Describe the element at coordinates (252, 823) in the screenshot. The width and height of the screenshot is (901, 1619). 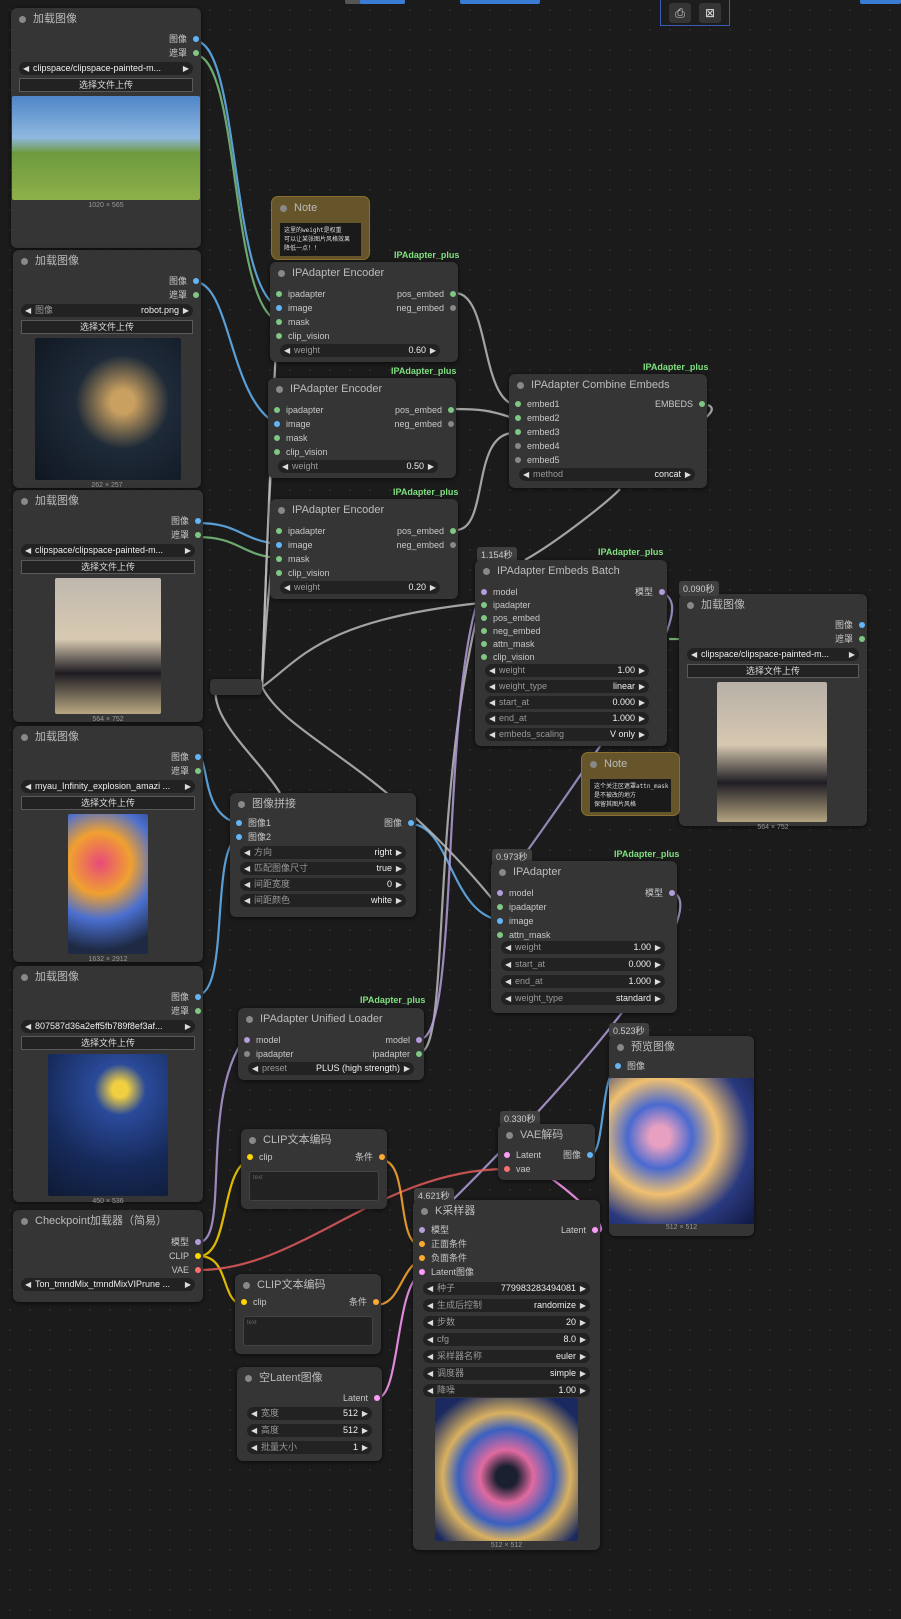
I see `input-image1: 图像1` at that location.